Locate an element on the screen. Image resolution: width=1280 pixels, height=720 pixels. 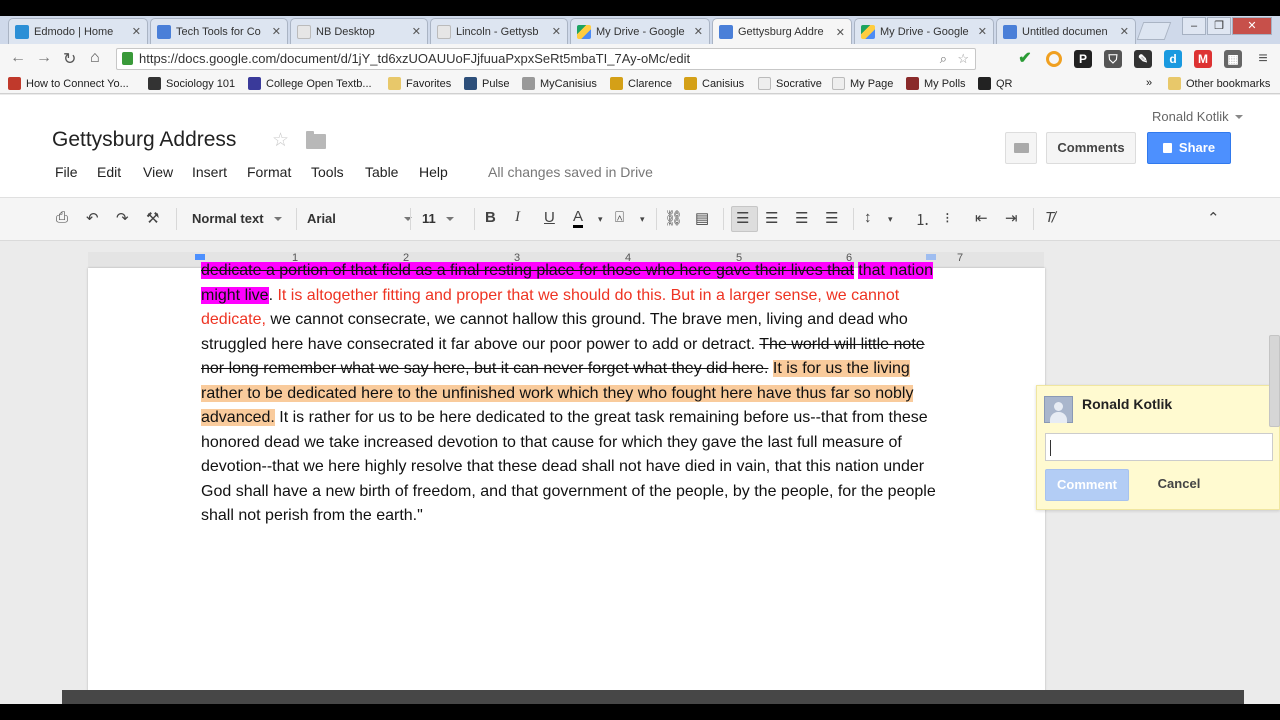
other-bookmarks: Other bookmarks is located at coordinates (1219, 83).